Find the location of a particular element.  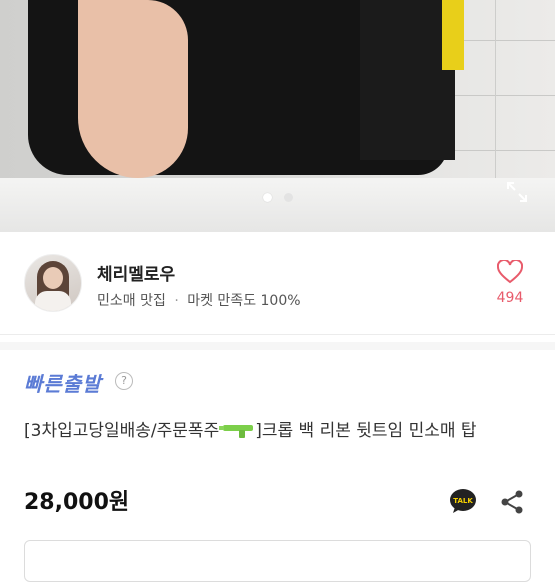

seller-subtitle: 민소매 맛집 · 마켓 만족도 100% is located at coordinates (199, 300).